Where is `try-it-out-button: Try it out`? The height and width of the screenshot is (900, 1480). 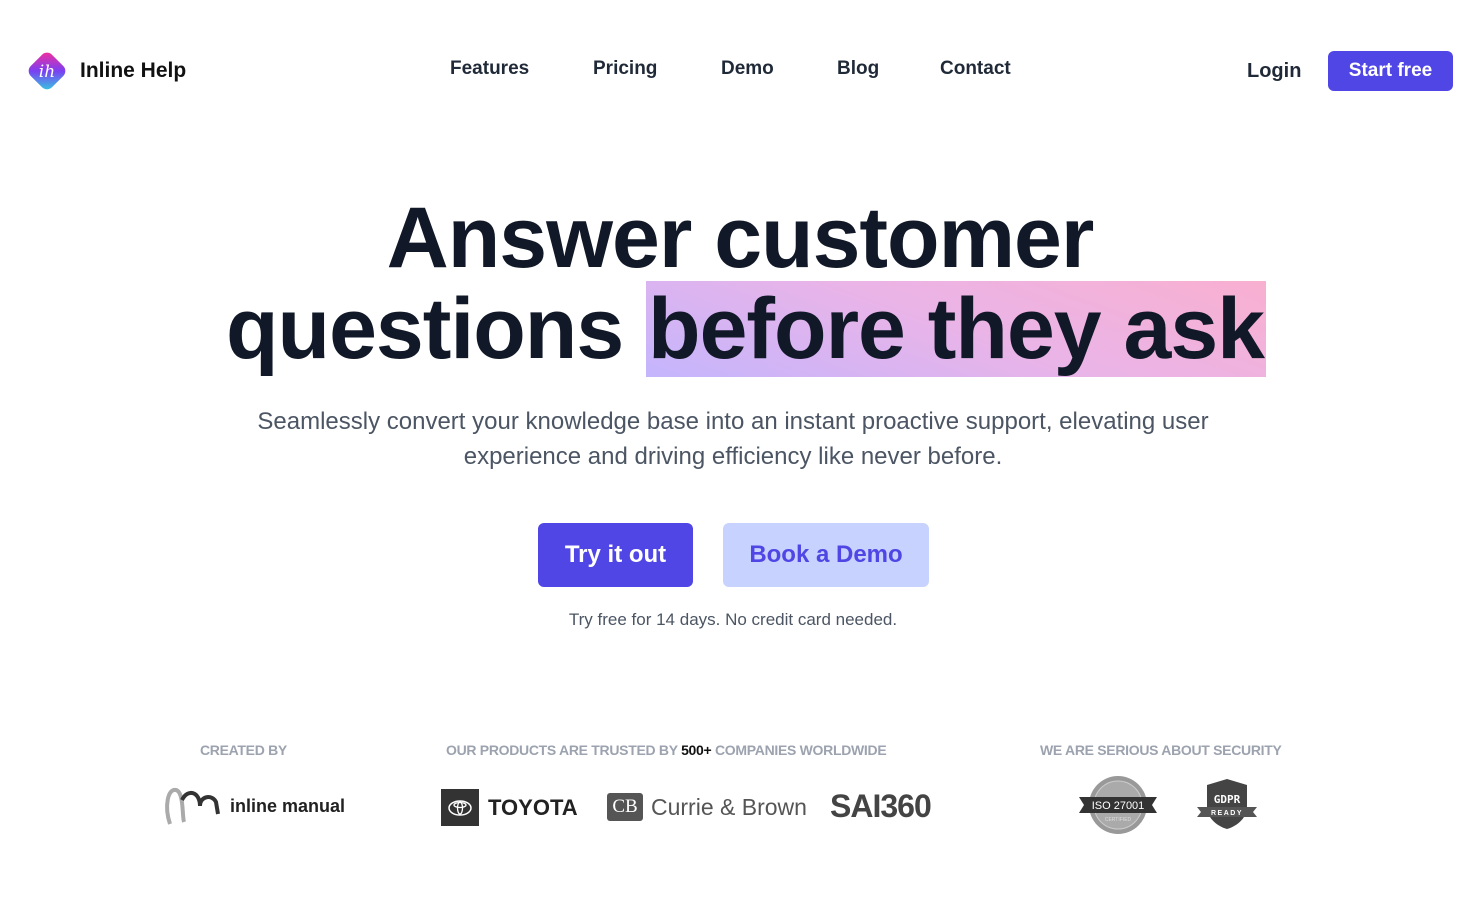 try-it-out-button: Try it out is located at coordinates (615, 555).